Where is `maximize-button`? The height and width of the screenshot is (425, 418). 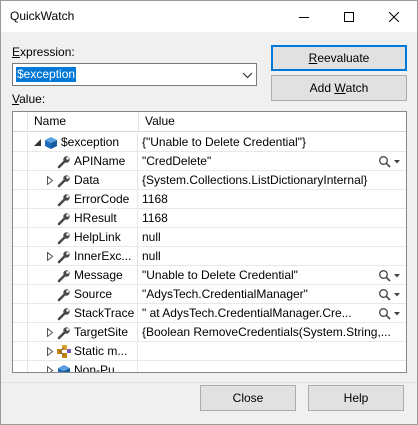
maximize-button is located at coordinates (348, 16).